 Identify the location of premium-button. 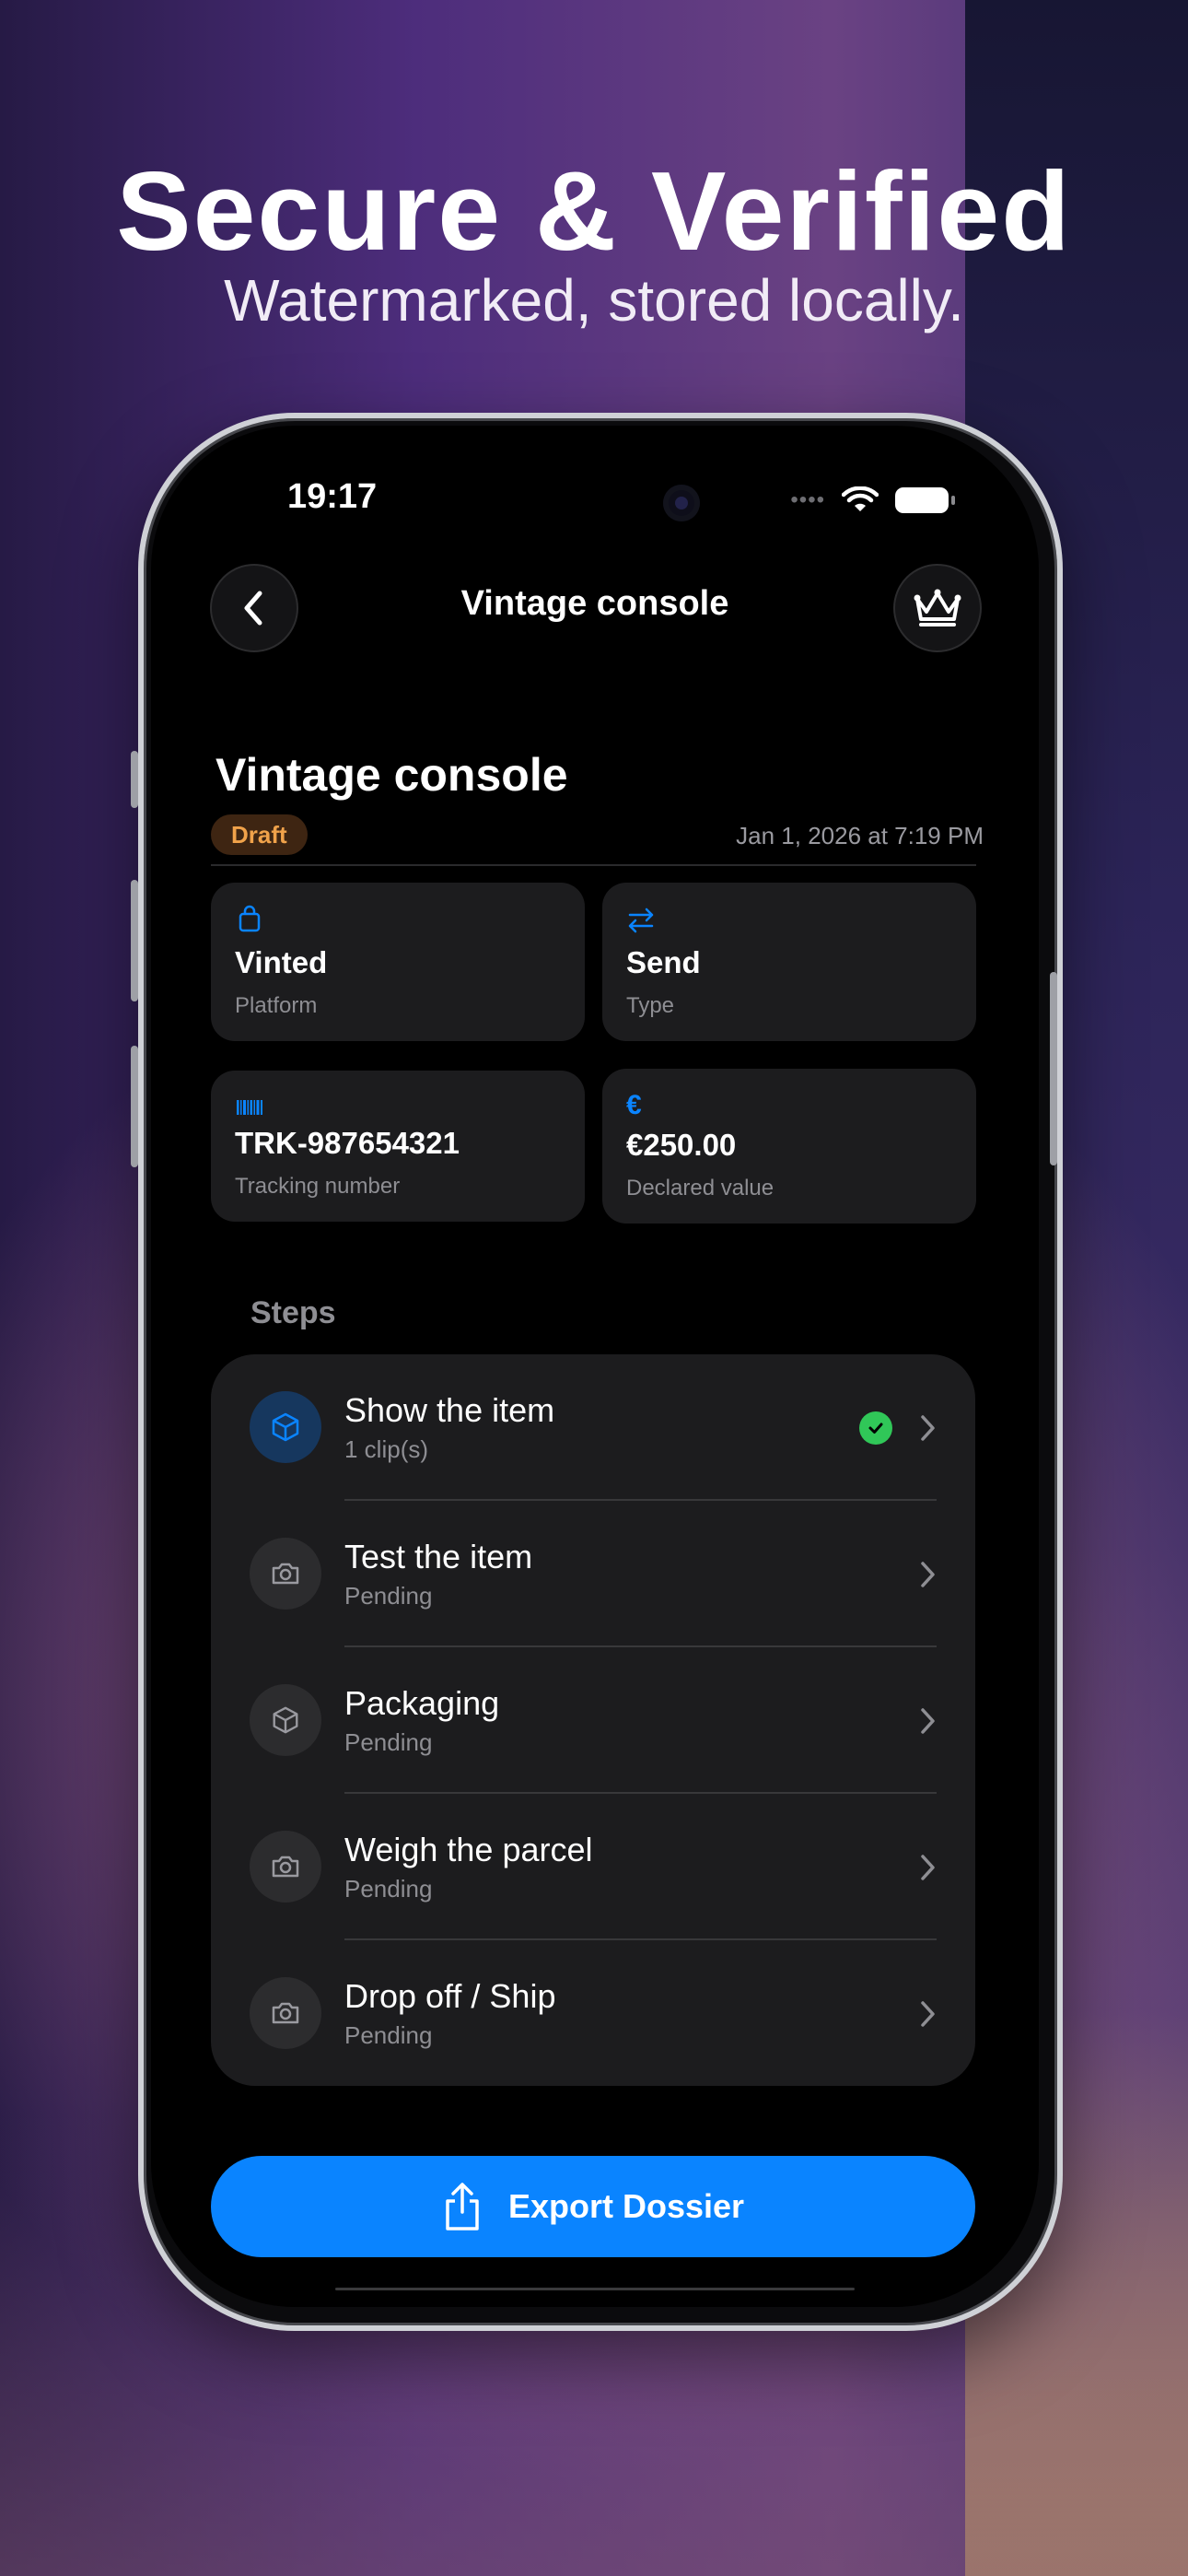
(937, 608).